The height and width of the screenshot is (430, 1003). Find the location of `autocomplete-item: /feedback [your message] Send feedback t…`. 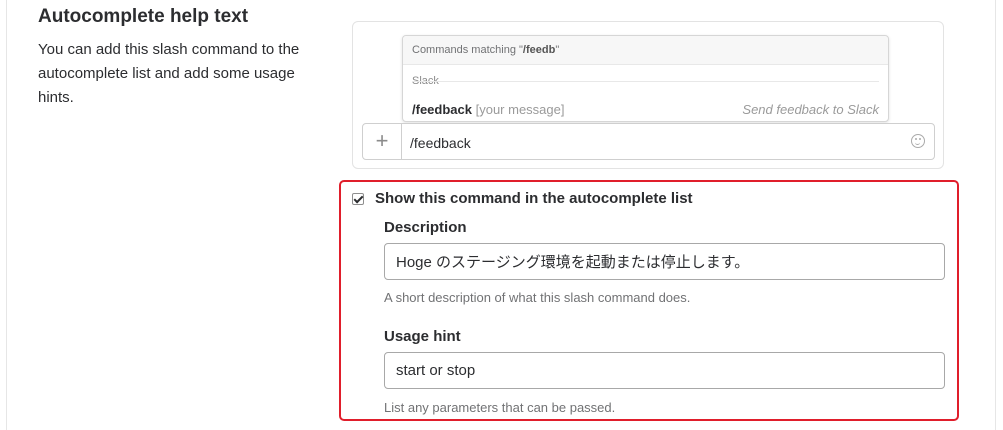

autocomplete-item: /feedback [your message] Send feedback t… is located at coordinates (645, 109).